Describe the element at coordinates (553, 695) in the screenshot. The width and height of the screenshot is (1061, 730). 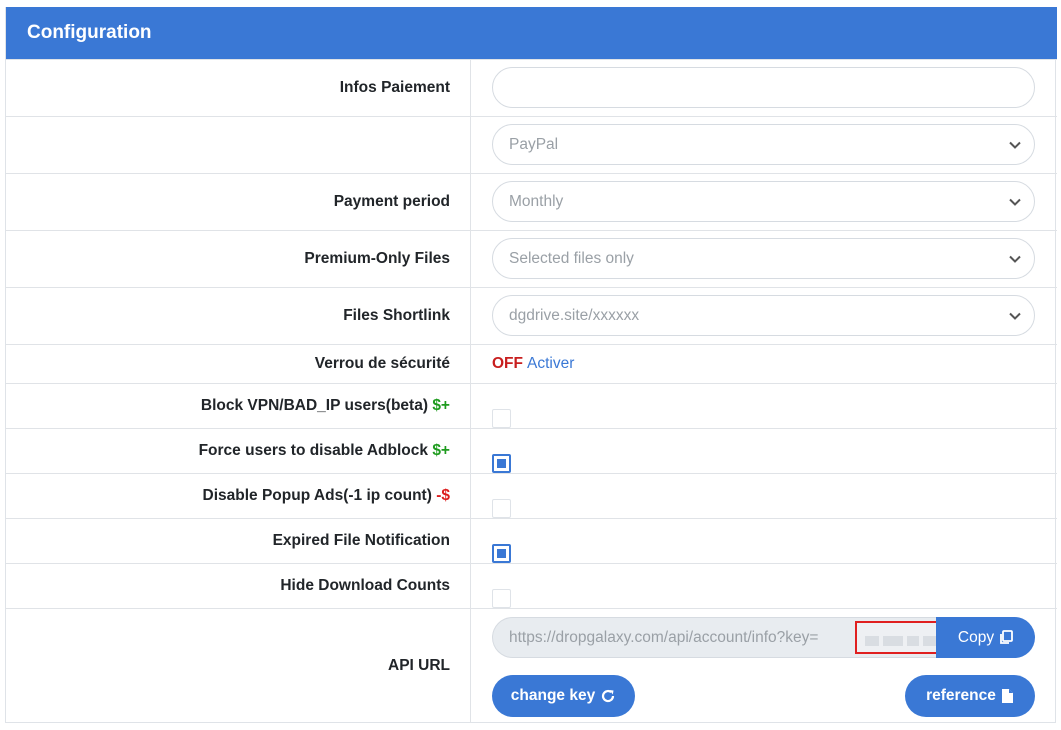
I see `change-key-label: change key` at that location.